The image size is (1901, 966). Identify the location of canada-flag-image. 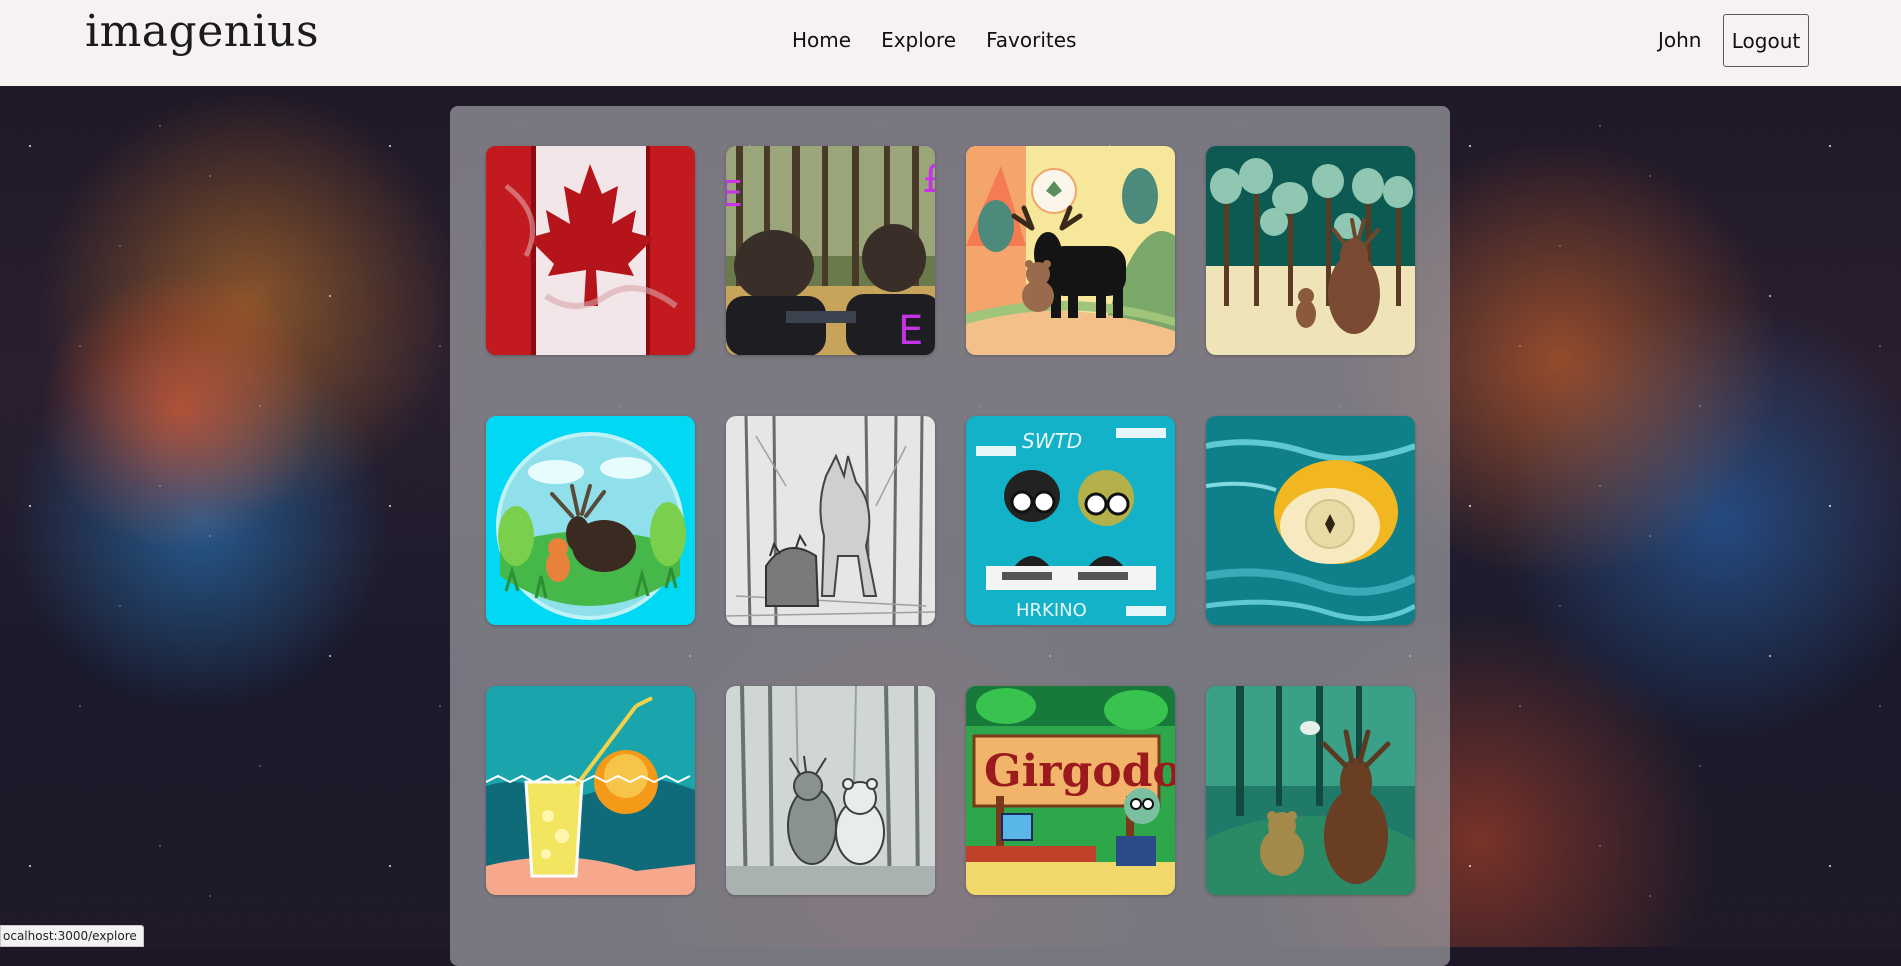
(590, 250).